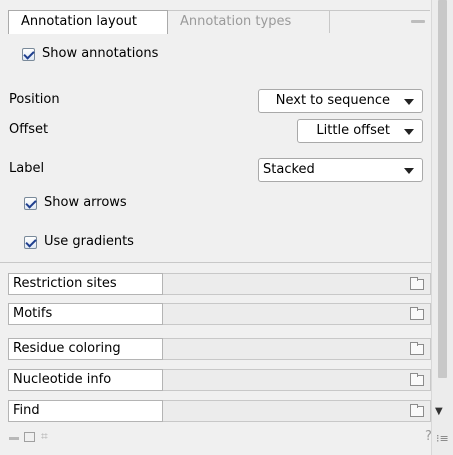 The height and width of the screenshot is (455, 453). What do you see at coordinates (30, 203) in the screenshot?
I see `show-arrows-checkbox` at bounding box center [30, 203].